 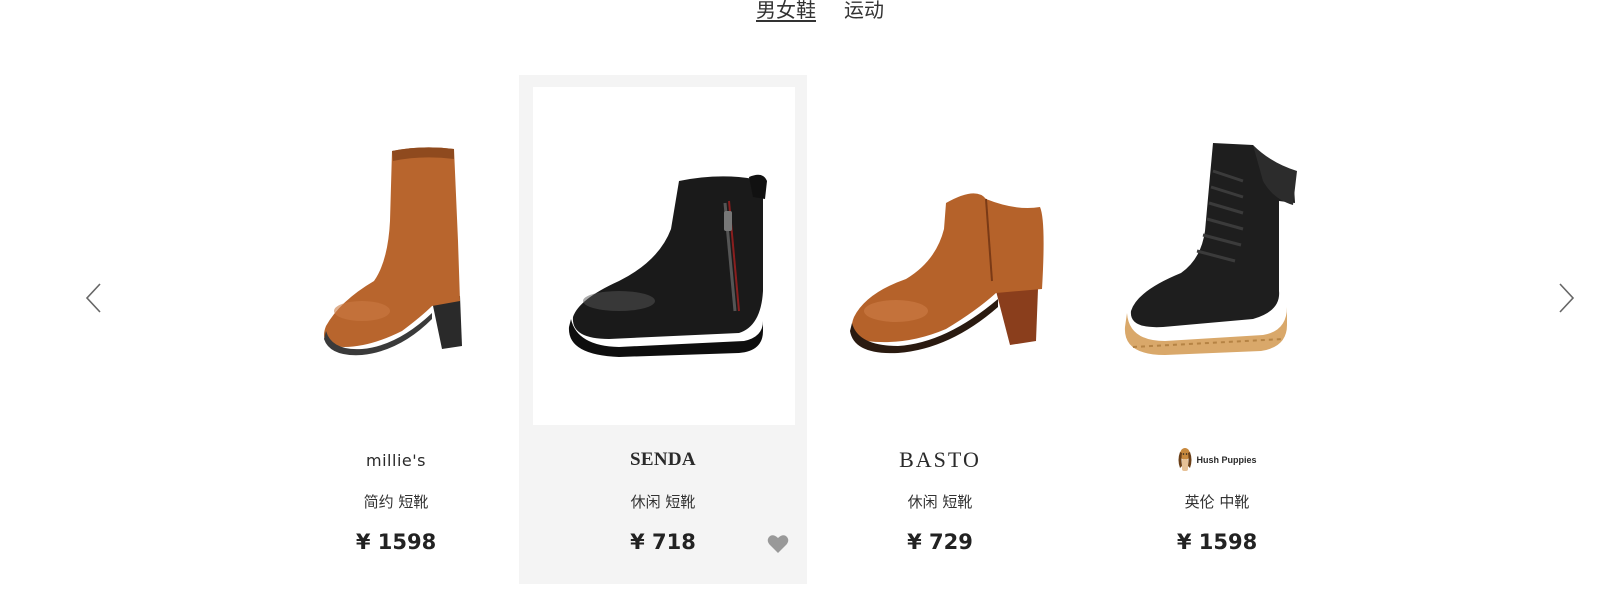 I want to click on next-button, so click(x=1567, y=298).